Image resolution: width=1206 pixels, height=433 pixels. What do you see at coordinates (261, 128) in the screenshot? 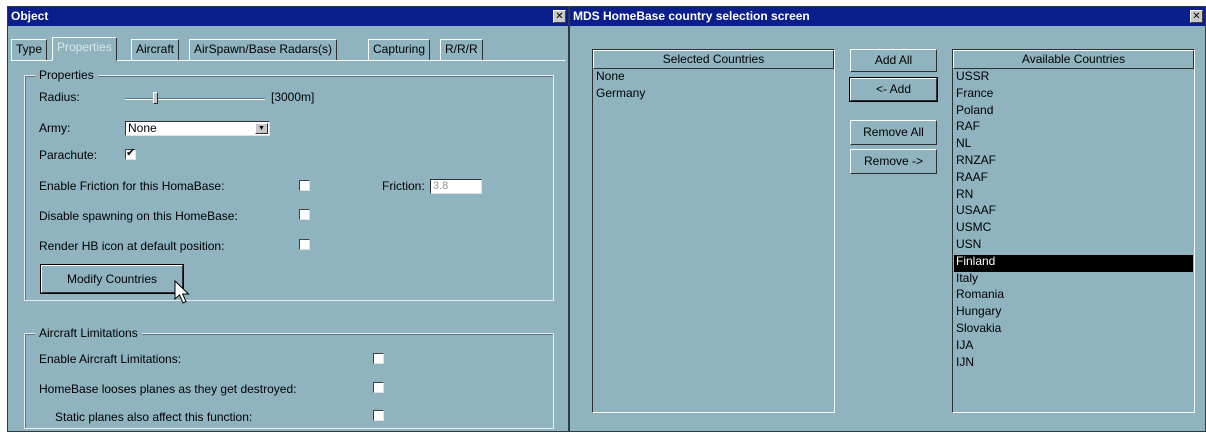
I see `chevron-down-icon: ▼` at bounding box center [261, 128].